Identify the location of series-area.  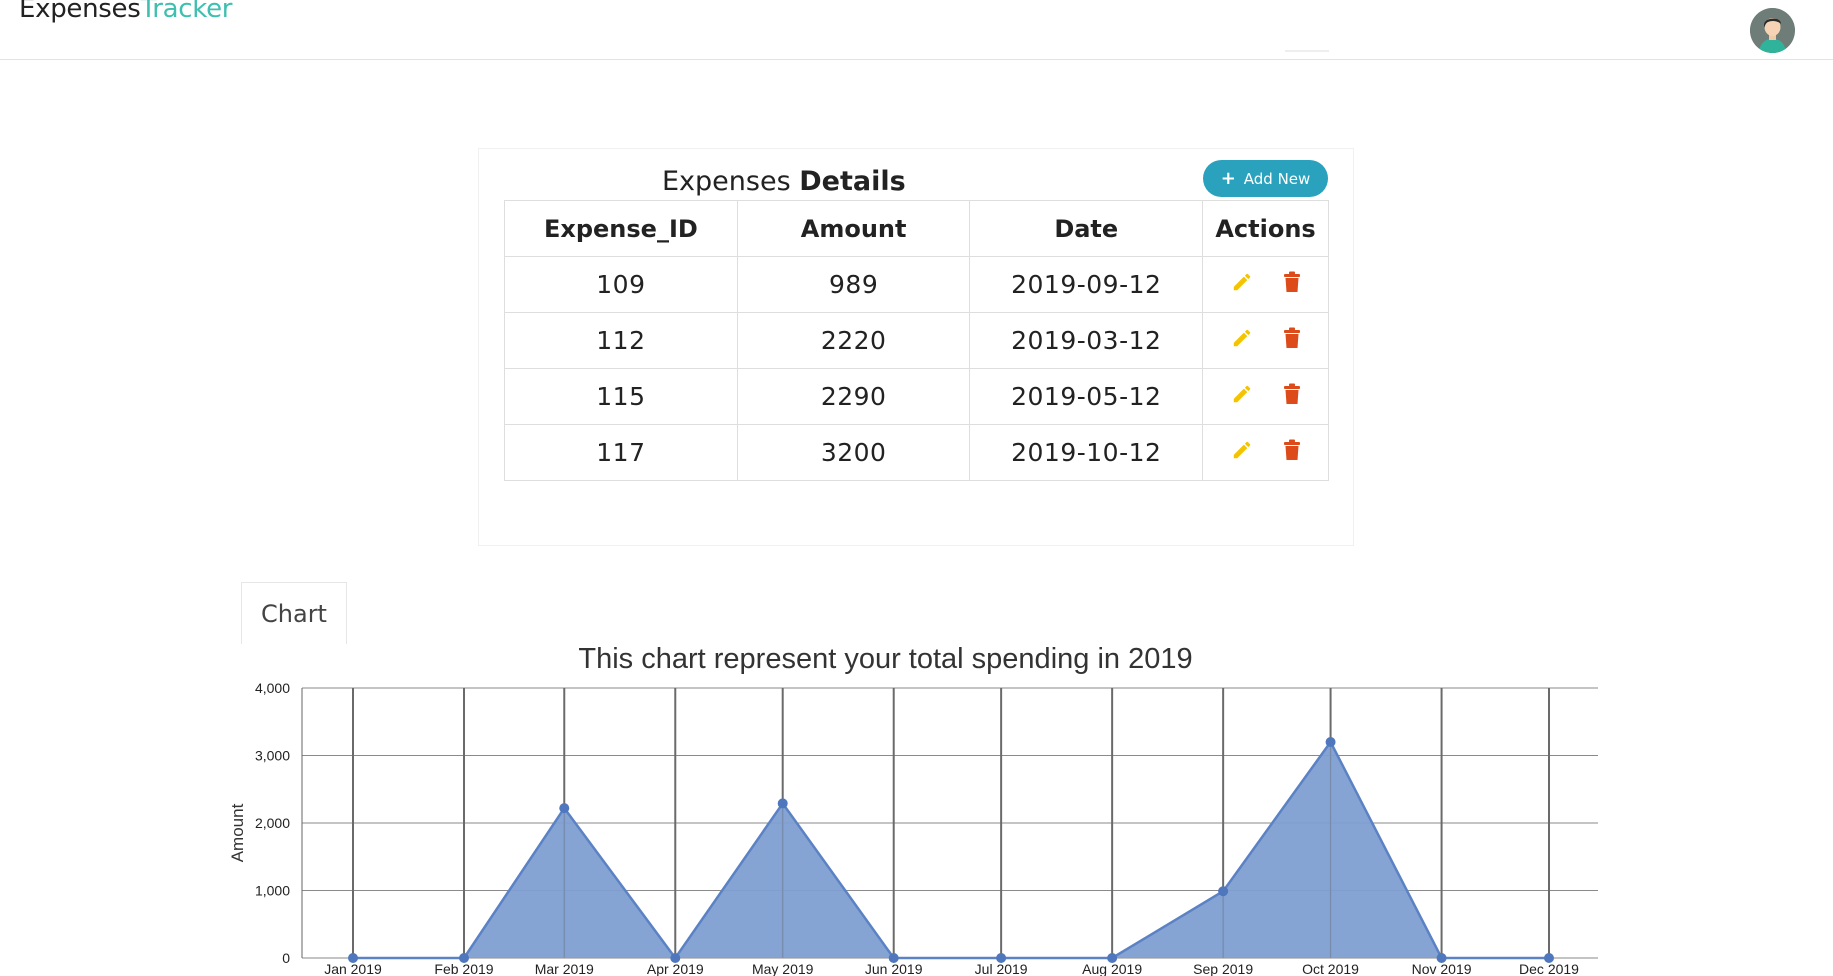
(951, 850).